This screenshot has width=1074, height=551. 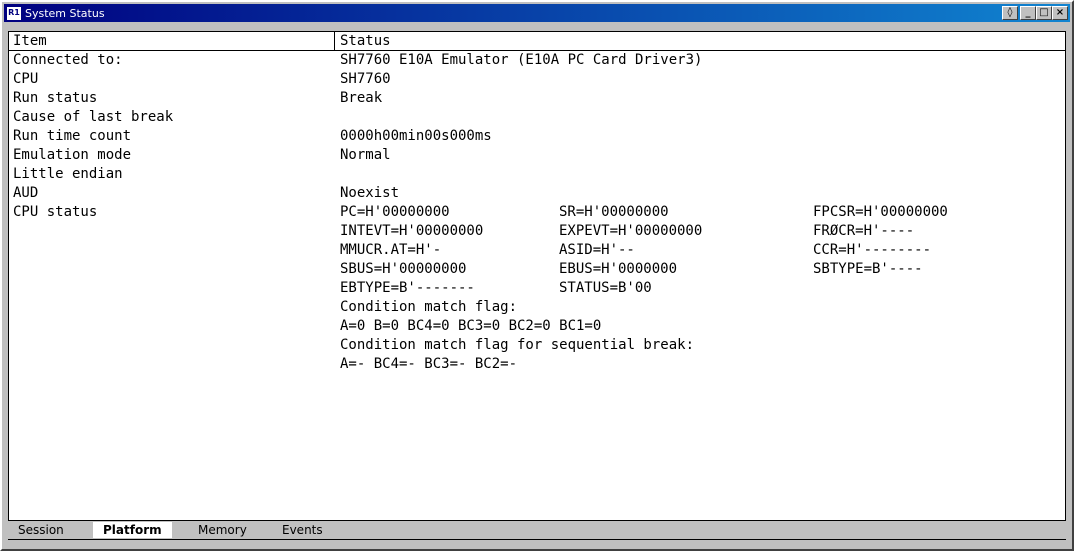 I want to click on register-value: FRØCR=H'----, so click(x=864, y=231).